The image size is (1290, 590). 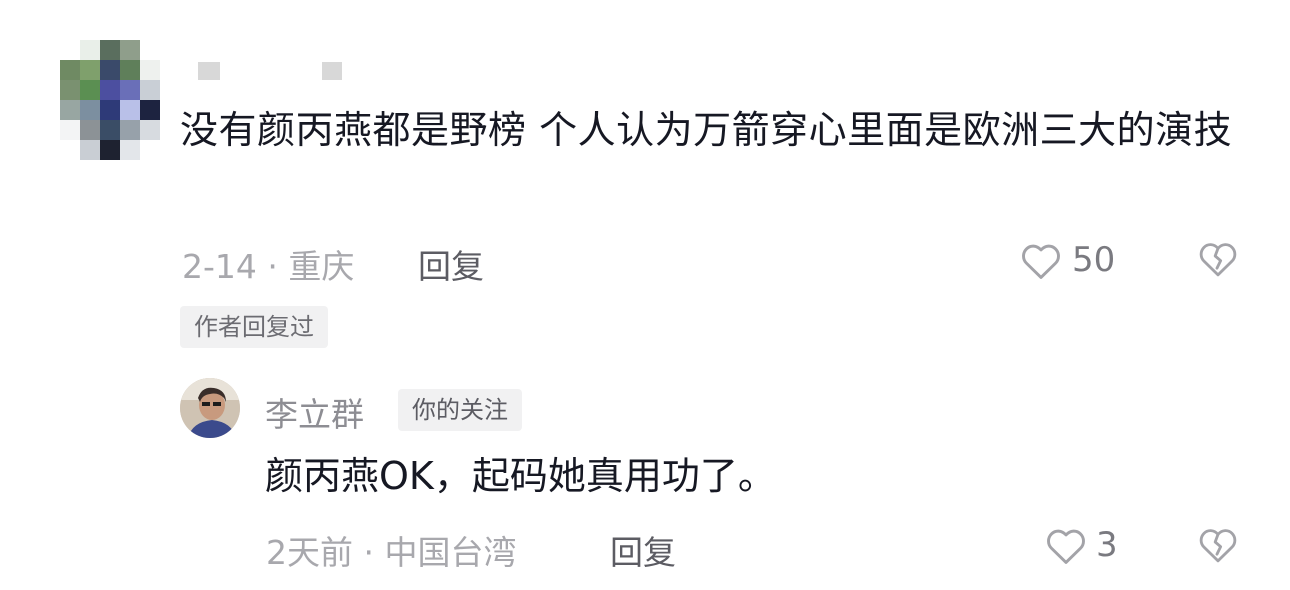 What do you see at coordinates (268, 266) in the screenshot?
I see `comment-date-location: 2-14 · 重庆` at bounding box center [268, 266].